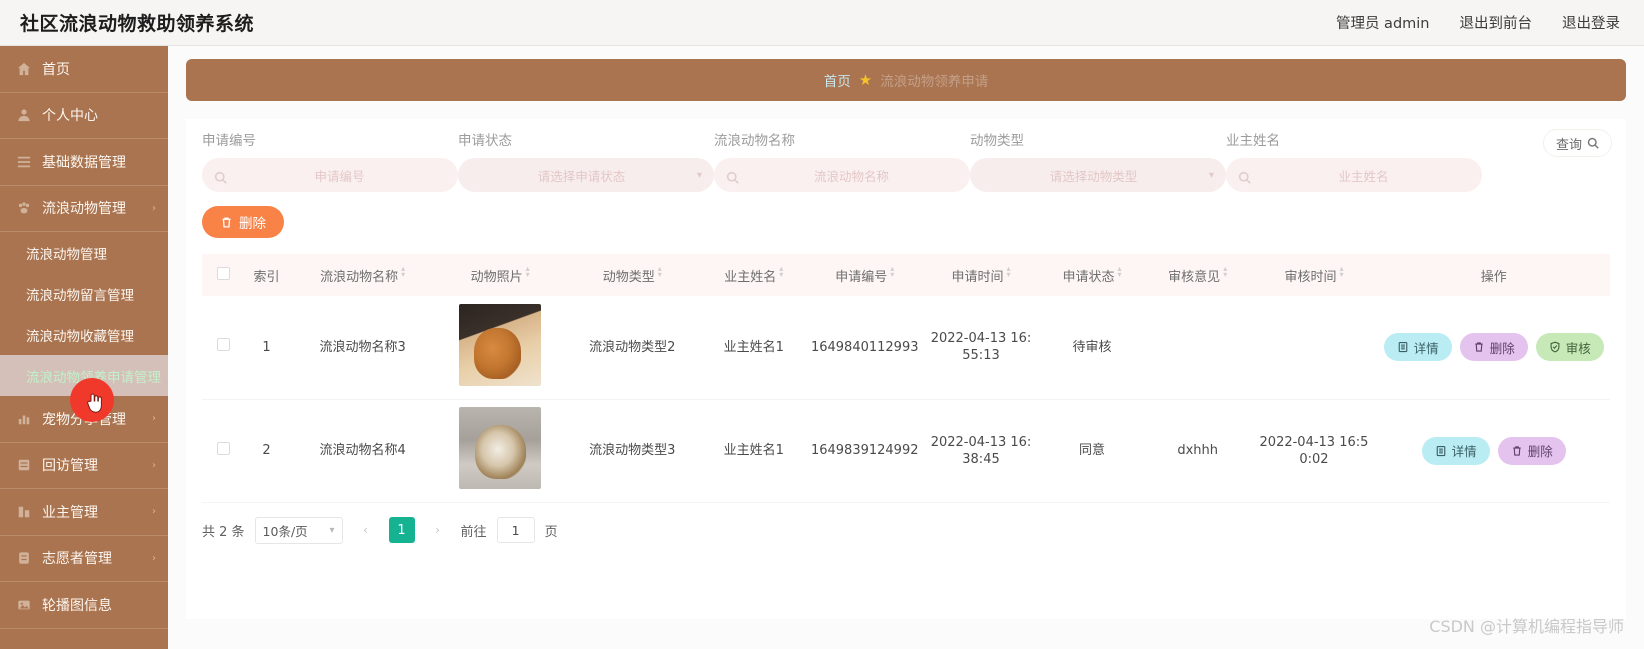 The height and width of the screenshot is (649, 1644). What do you see at coordinates (359, 277) in the screenshot?
I see `th-label: 流浪动物名称` at bounding box center [359, 277].